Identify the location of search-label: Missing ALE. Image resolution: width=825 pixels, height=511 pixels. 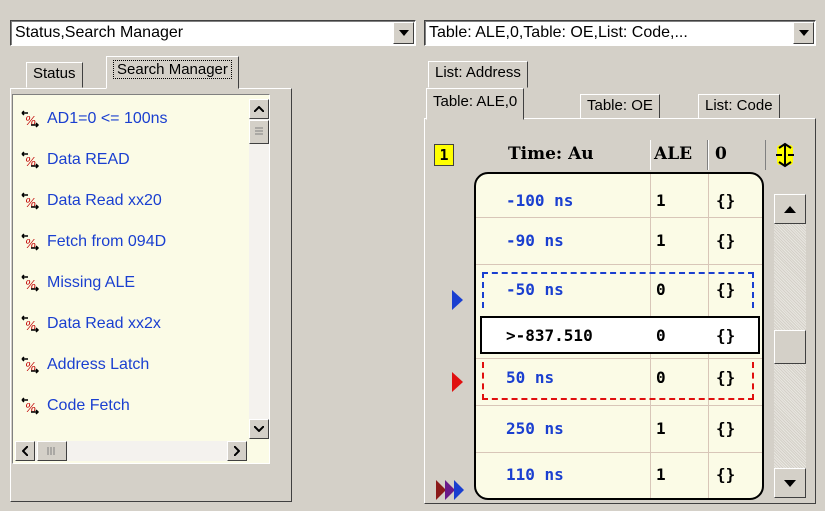
(91, 282).